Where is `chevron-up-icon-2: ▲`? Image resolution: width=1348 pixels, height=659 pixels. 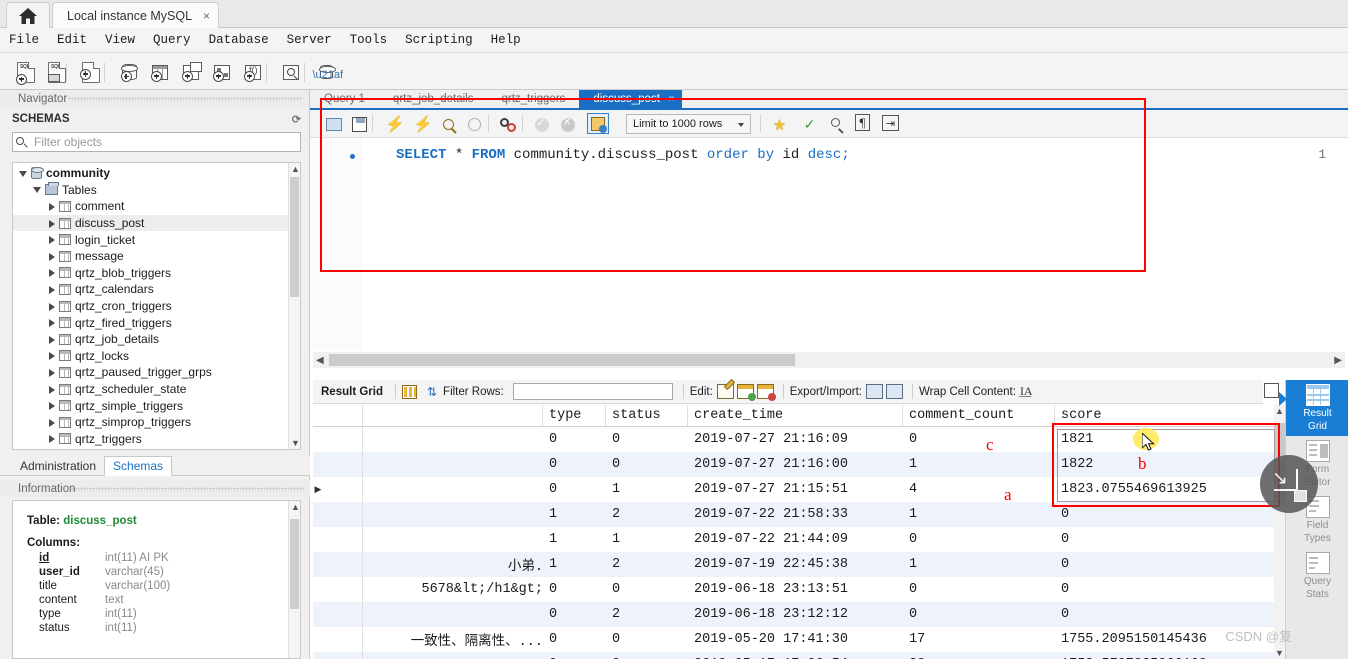
chevron-up-icon-2: ▲ is located at coordinates (295, 507).